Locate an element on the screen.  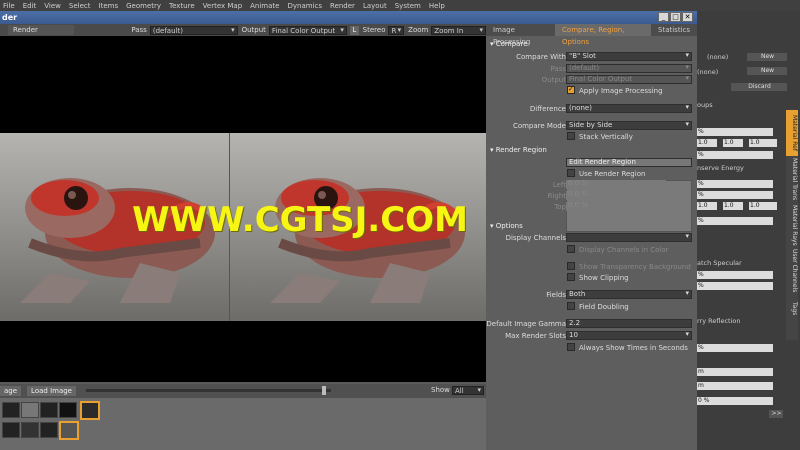
bg-field-v5: 1.0 is located at coordinates (733, 206).